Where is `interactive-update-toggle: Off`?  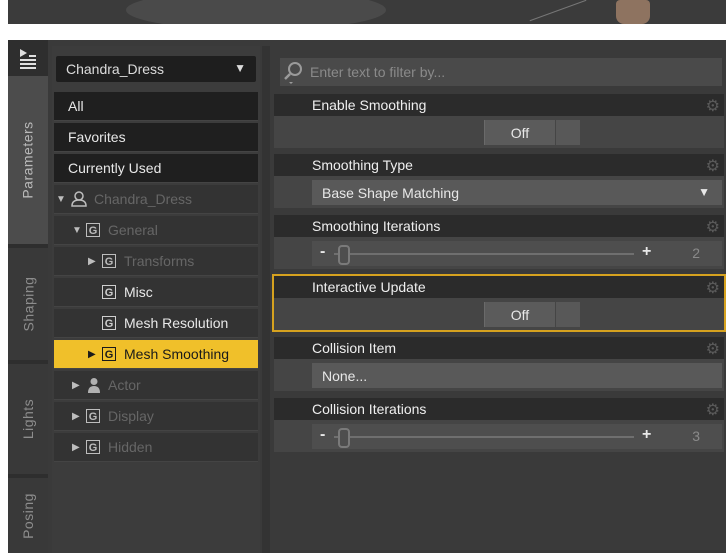 interactive-update-toggle: Off is located at coordinates (519, 314).